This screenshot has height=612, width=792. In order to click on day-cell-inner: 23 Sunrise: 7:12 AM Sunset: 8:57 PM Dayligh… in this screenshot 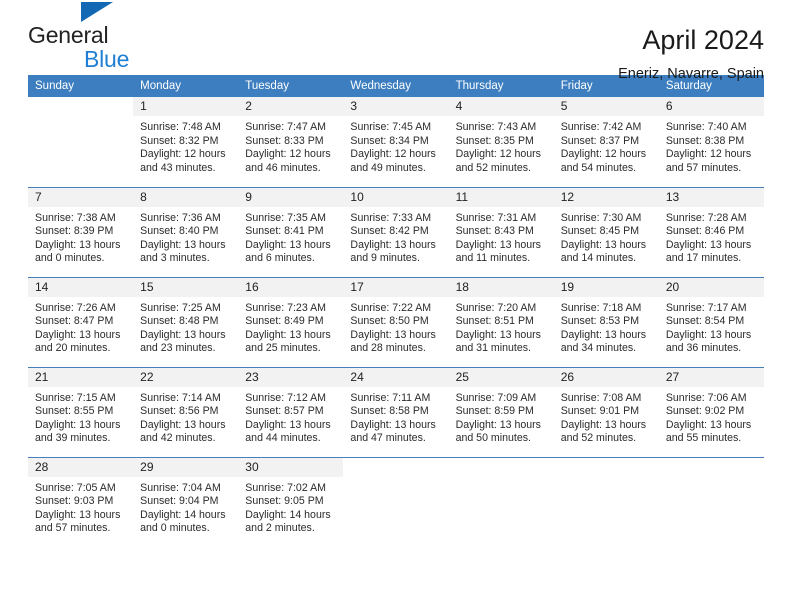, I will do `click(291, 412)`.